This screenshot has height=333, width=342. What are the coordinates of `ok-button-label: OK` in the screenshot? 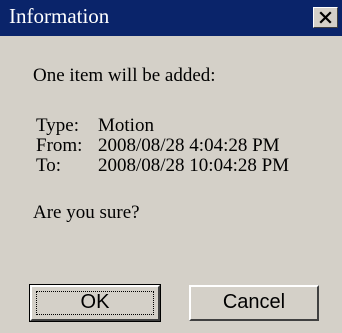 It's located at (95, 302).